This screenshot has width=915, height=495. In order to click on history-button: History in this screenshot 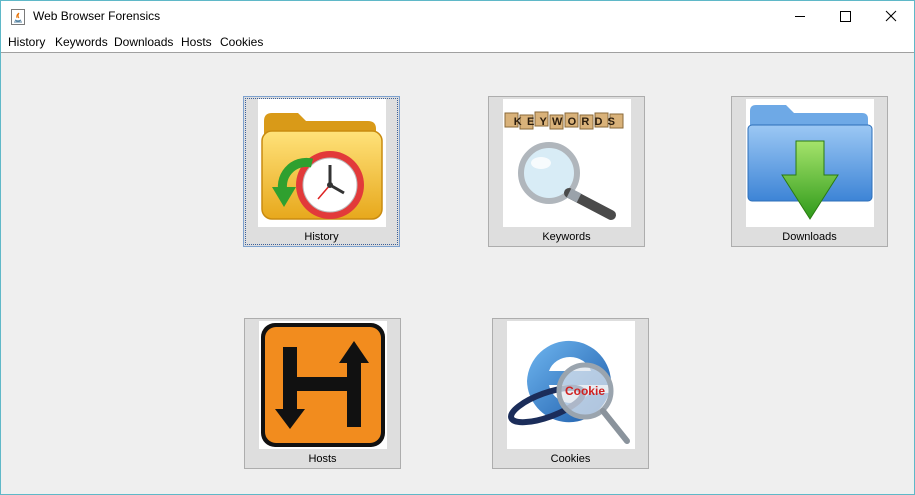, I will do `click(321, 171)`.